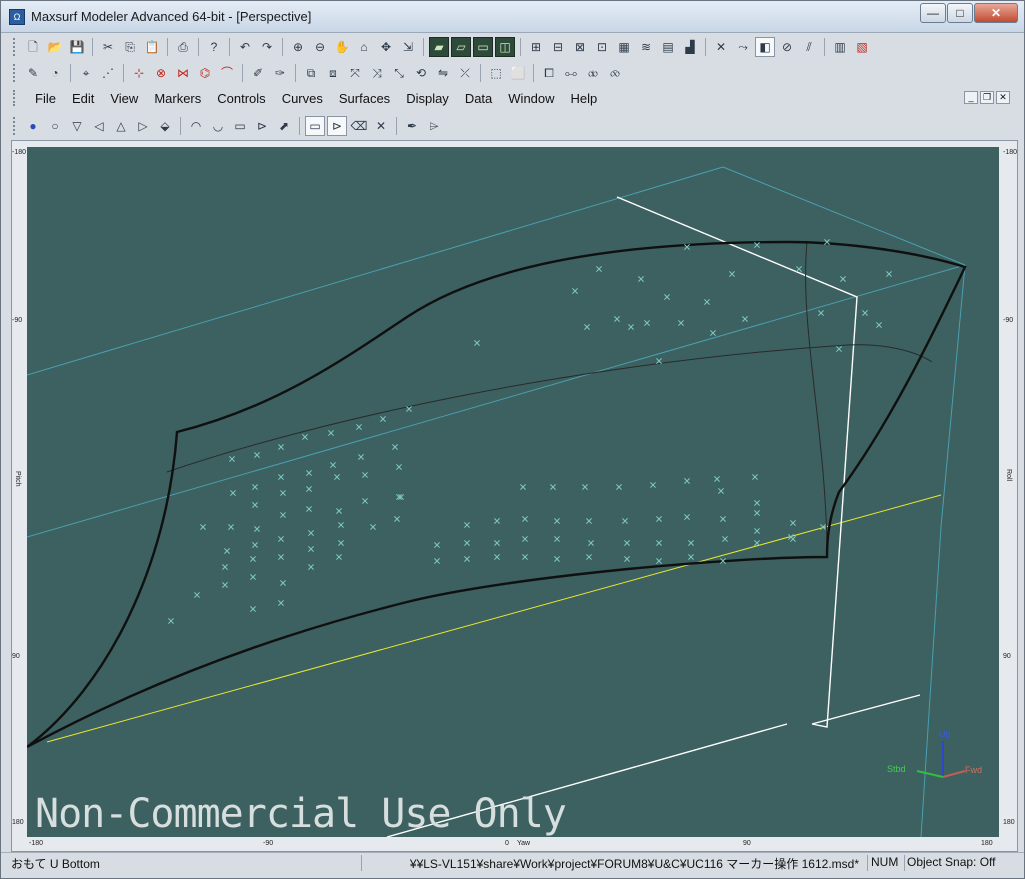  What do you see at coordinates (83, 98) in the screenshot?
I see `menu-edit: Edit` at bounding box center [83, 98].